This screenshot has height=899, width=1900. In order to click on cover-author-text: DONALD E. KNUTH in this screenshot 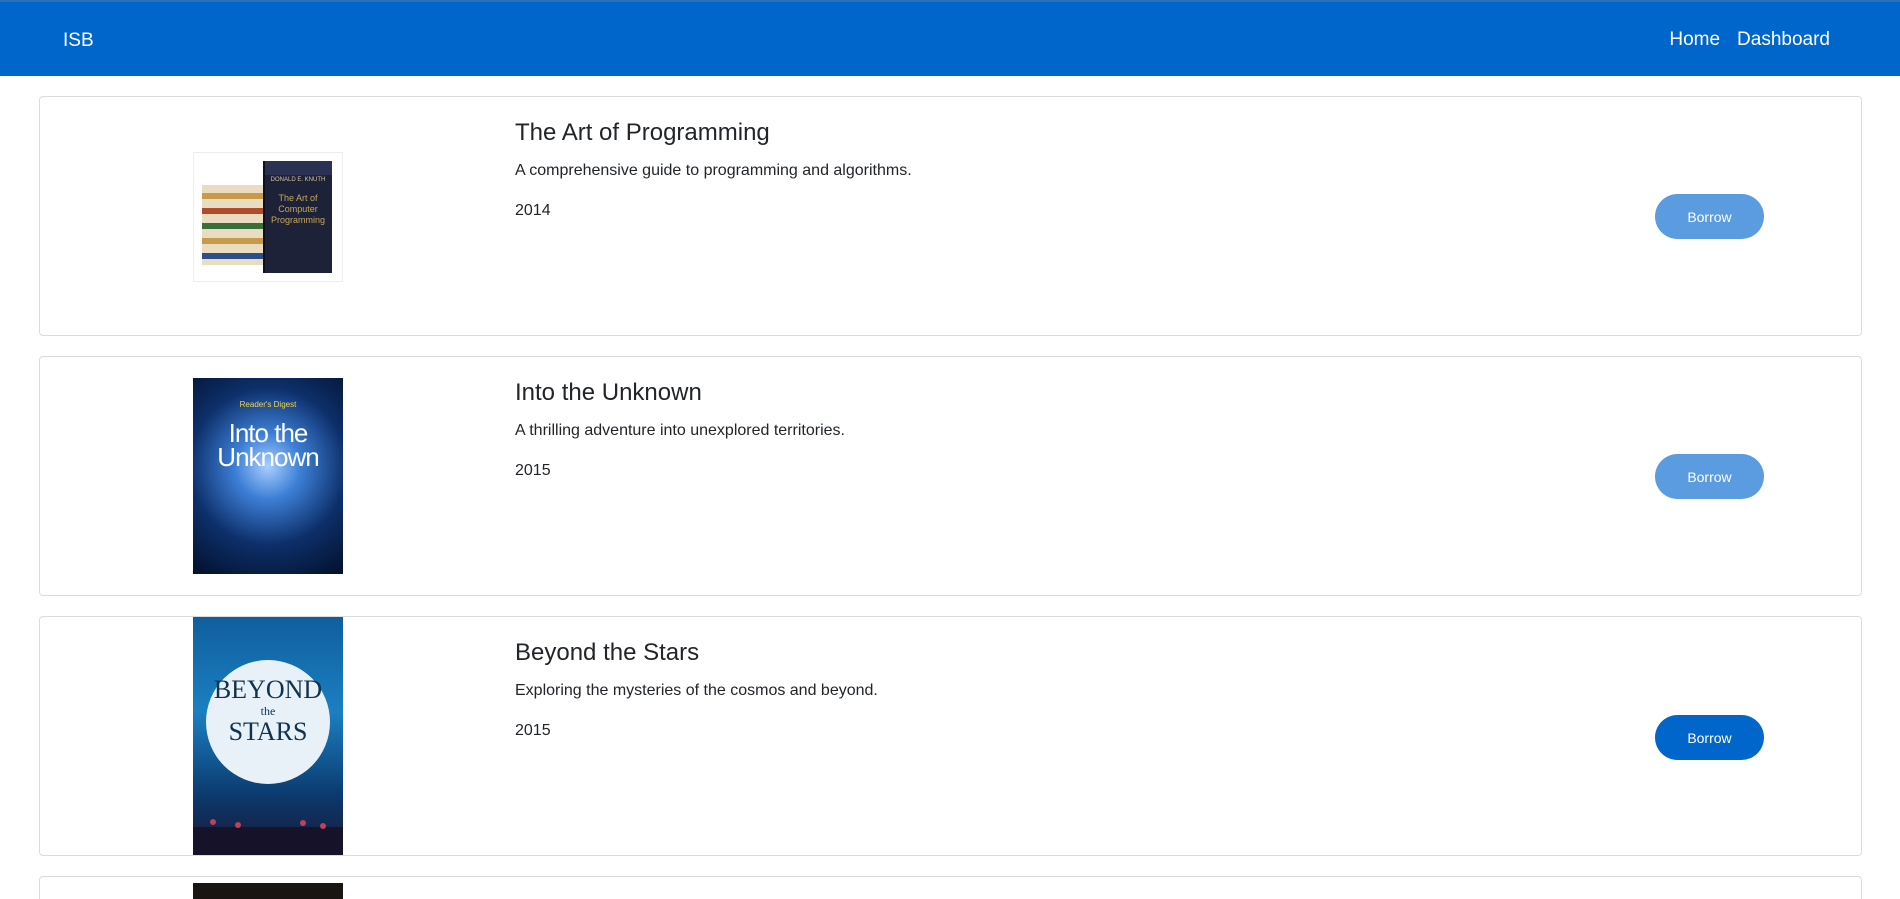, I will do `click(298, 180)`.